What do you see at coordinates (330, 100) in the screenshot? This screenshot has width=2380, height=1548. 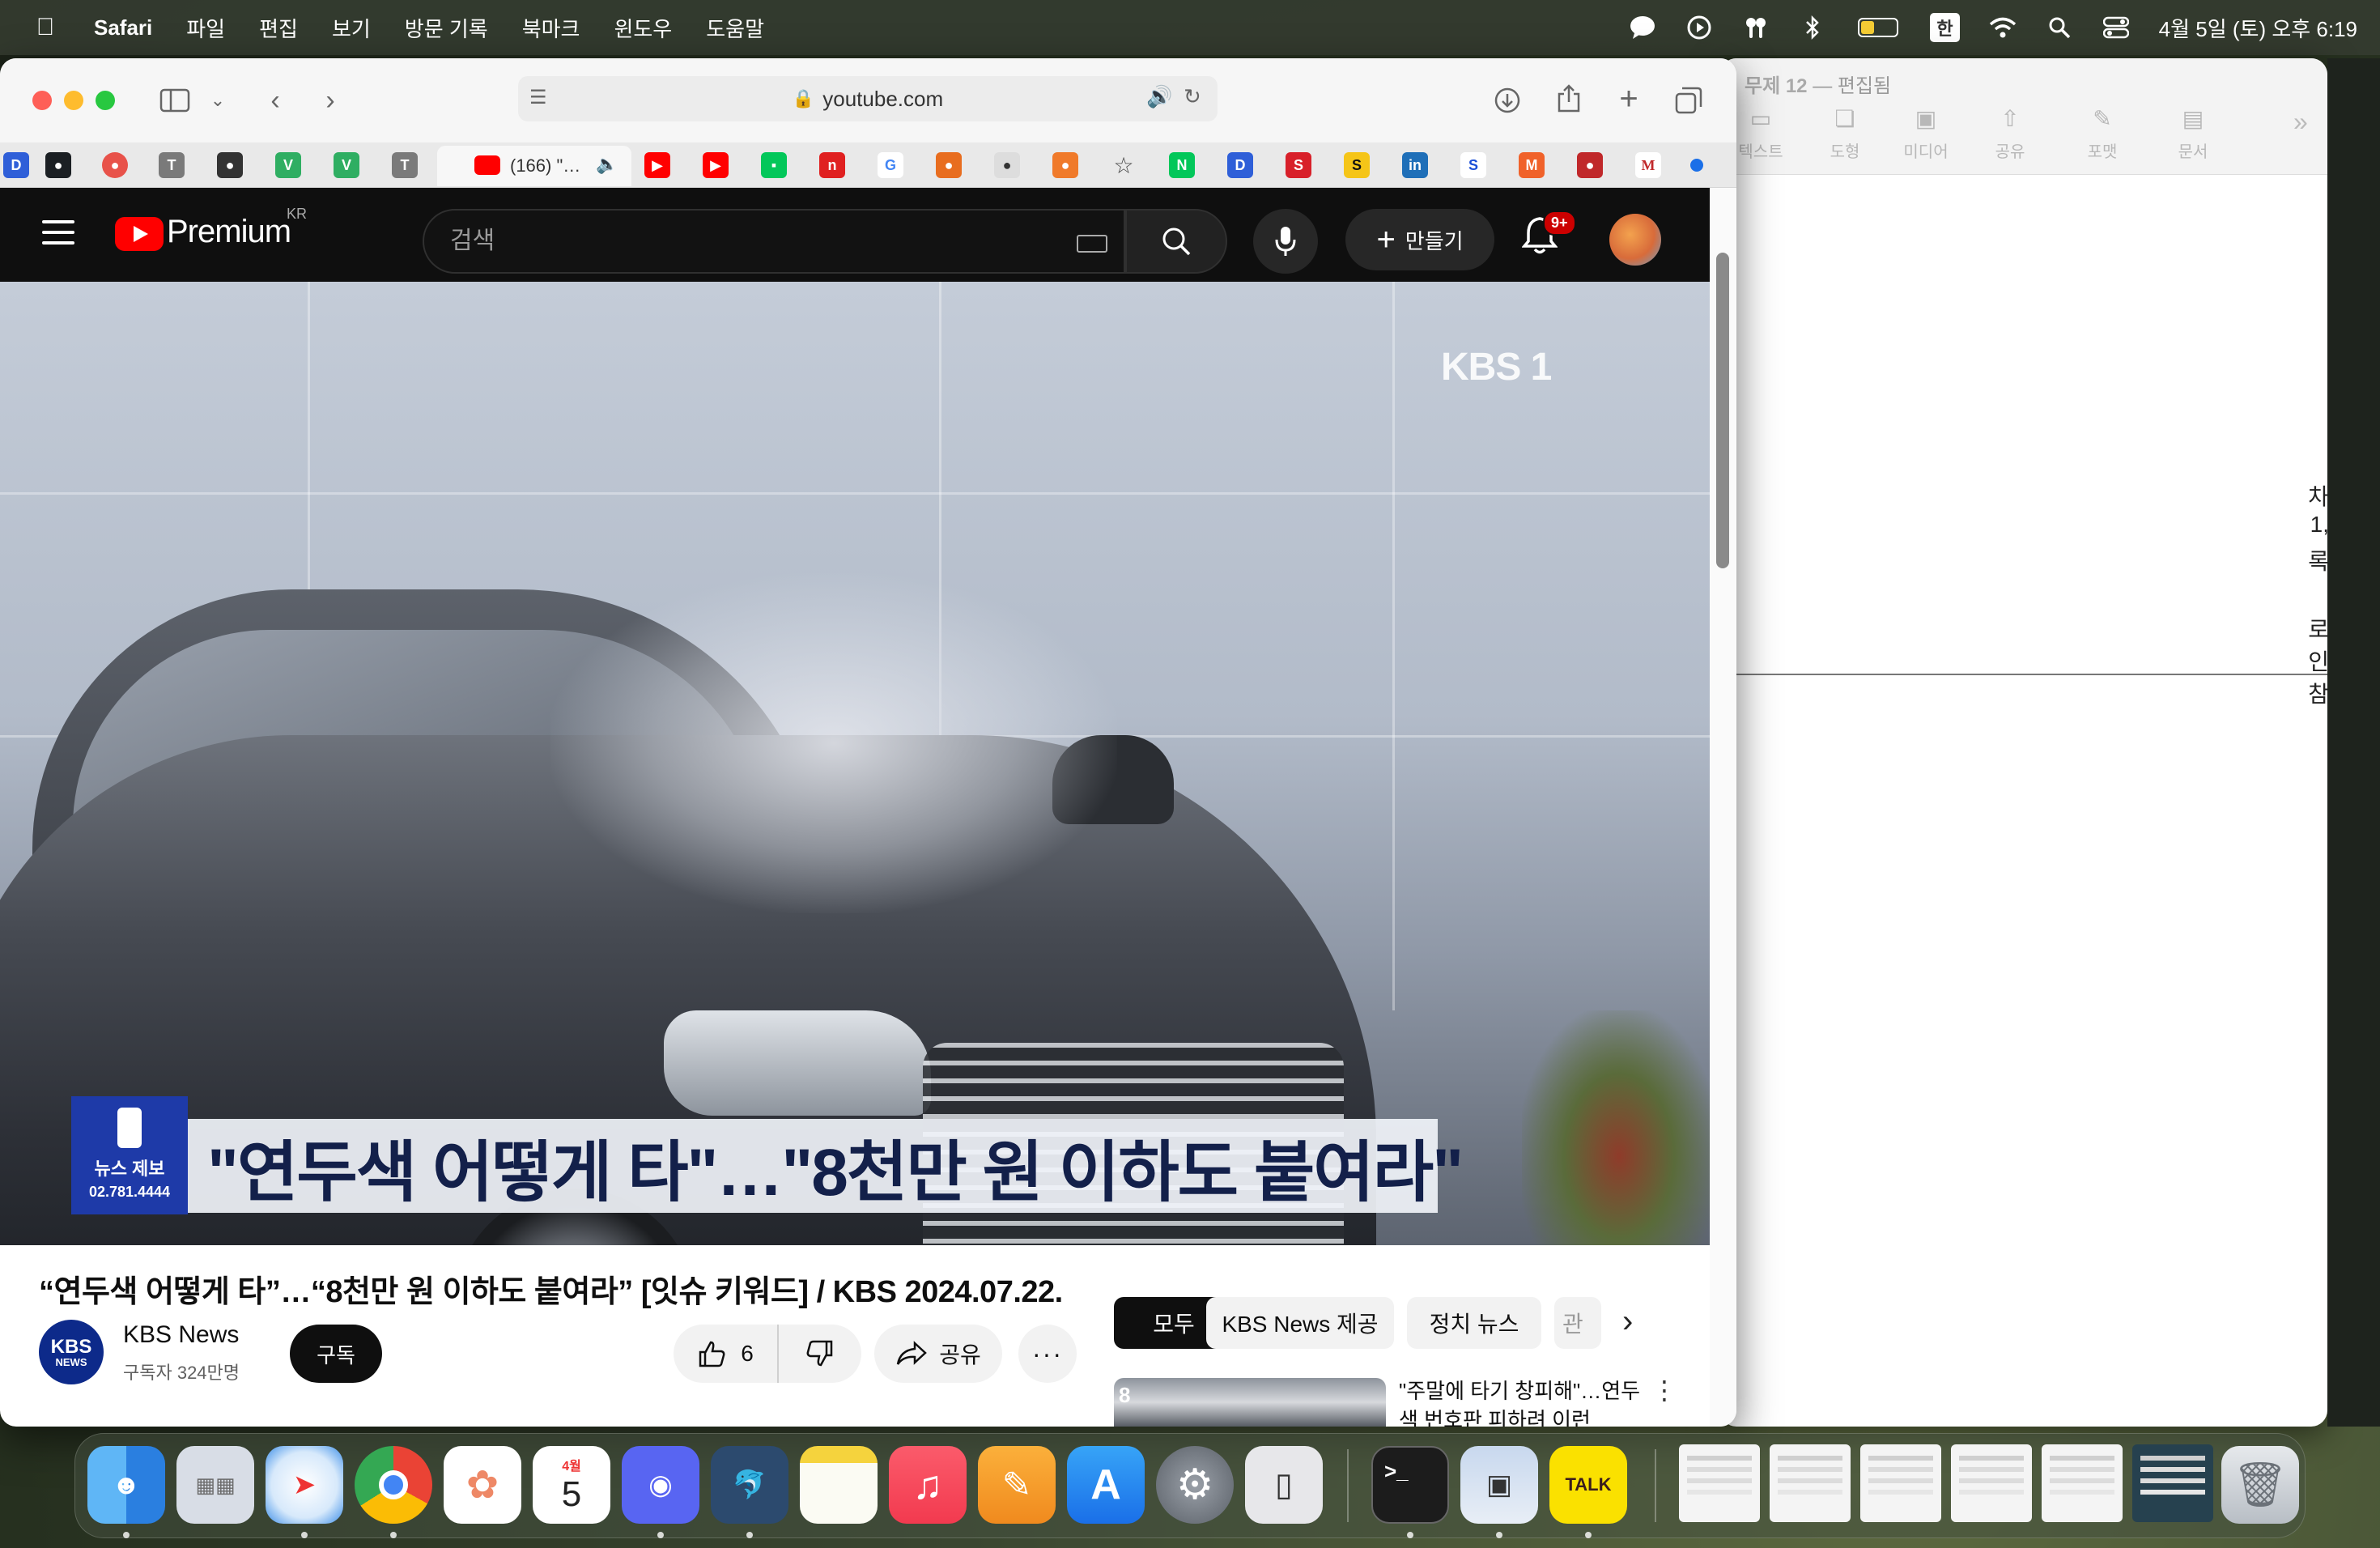 I see `forward-icon: ›` at bounding box center [330, 100].